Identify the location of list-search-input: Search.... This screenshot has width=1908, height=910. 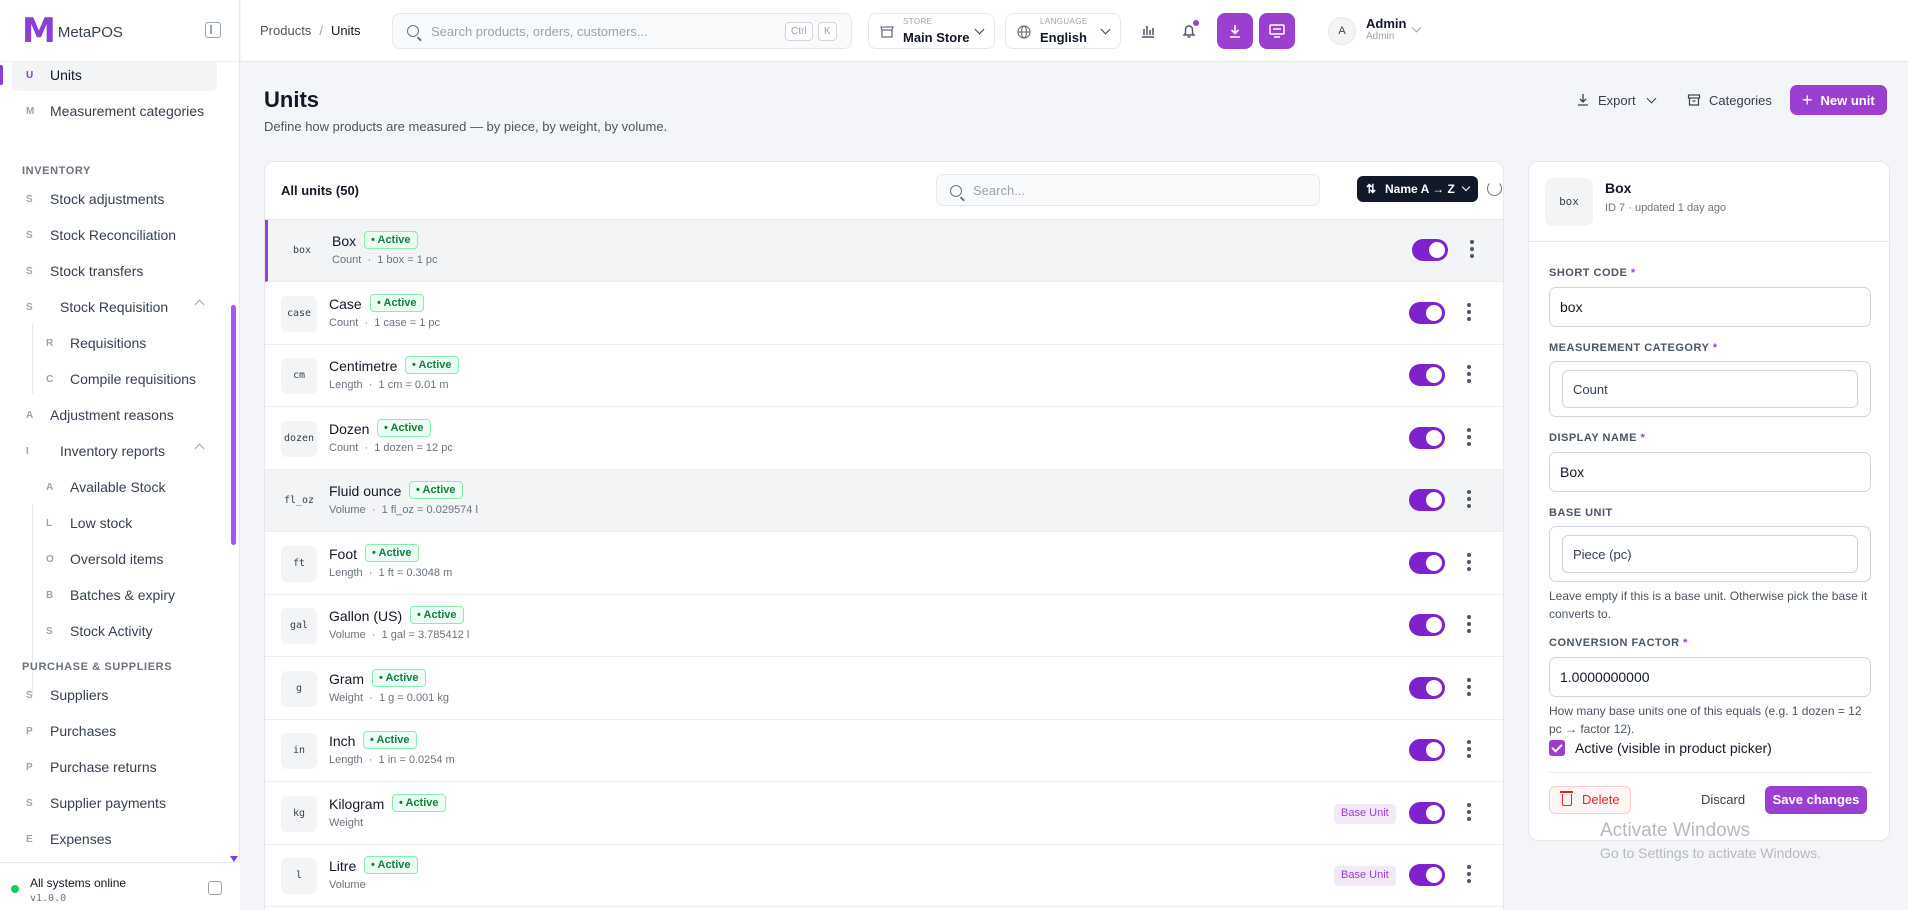
(1128, 190).